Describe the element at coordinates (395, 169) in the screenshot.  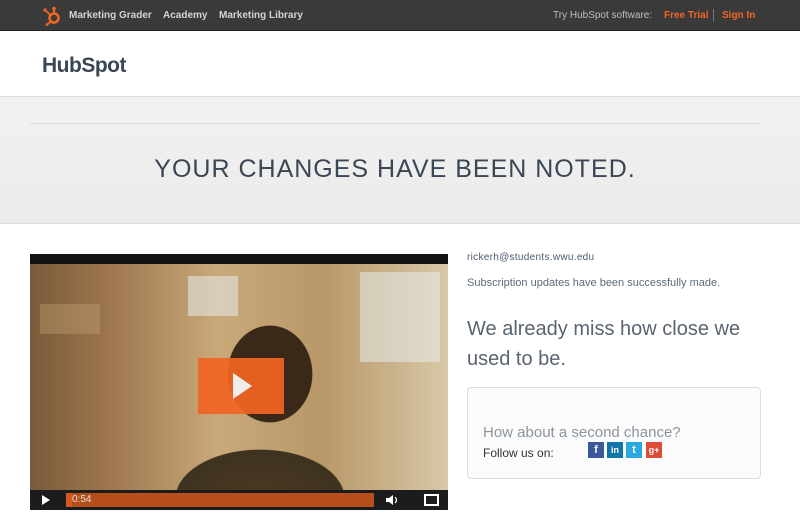
I see `page-title: YOUR CHANGES HAVE BEEN NOTED.` at that location.